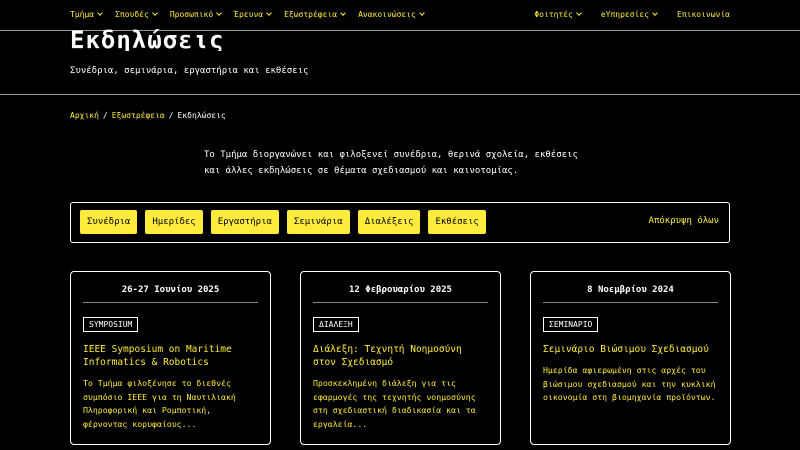 The height and width of the screenshot is (450, 800). What do you see at coordinates (170, 294) in the screenshot?
I see `event-date: 26-27 Ιουνίου 2025` at bounding box center [170, 294].